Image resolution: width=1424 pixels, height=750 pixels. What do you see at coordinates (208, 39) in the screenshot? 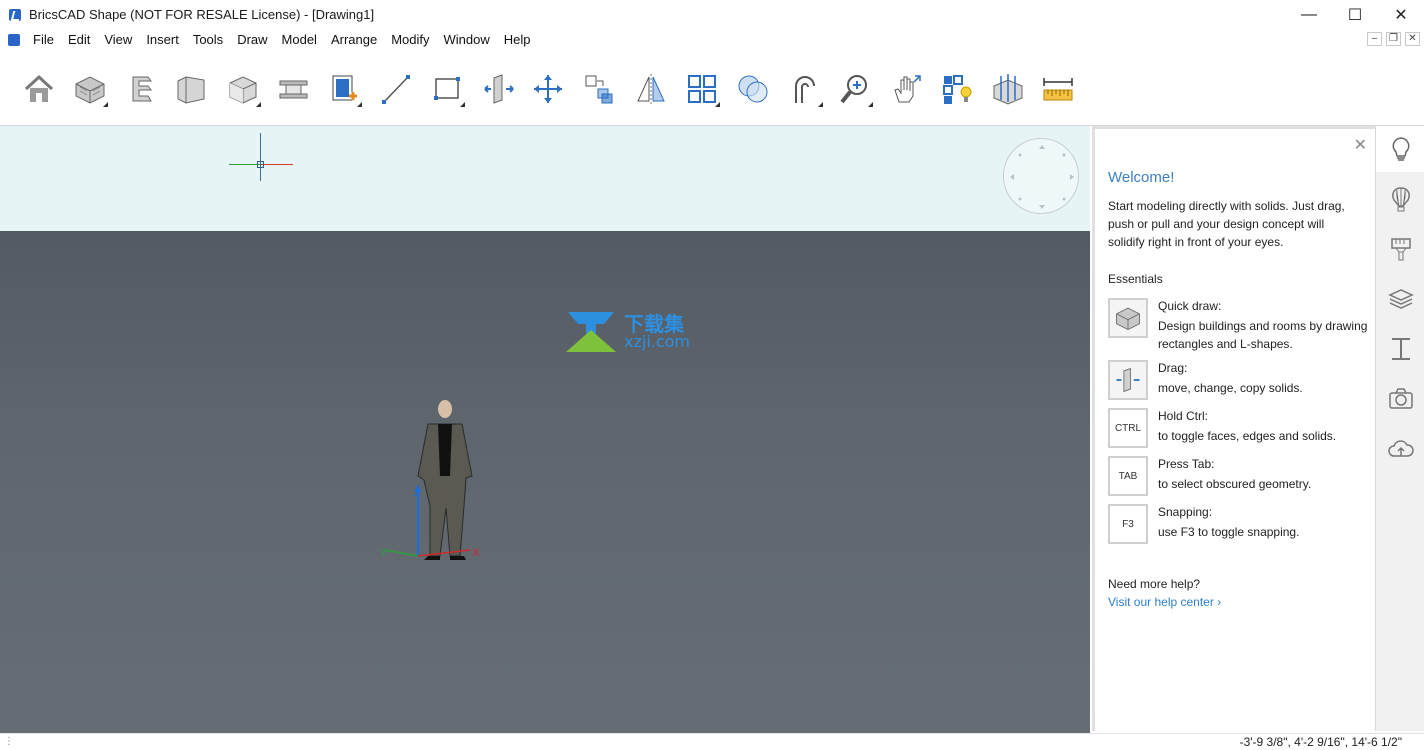
I see `menu-tools: Tools` at bounding box center [208, 39].